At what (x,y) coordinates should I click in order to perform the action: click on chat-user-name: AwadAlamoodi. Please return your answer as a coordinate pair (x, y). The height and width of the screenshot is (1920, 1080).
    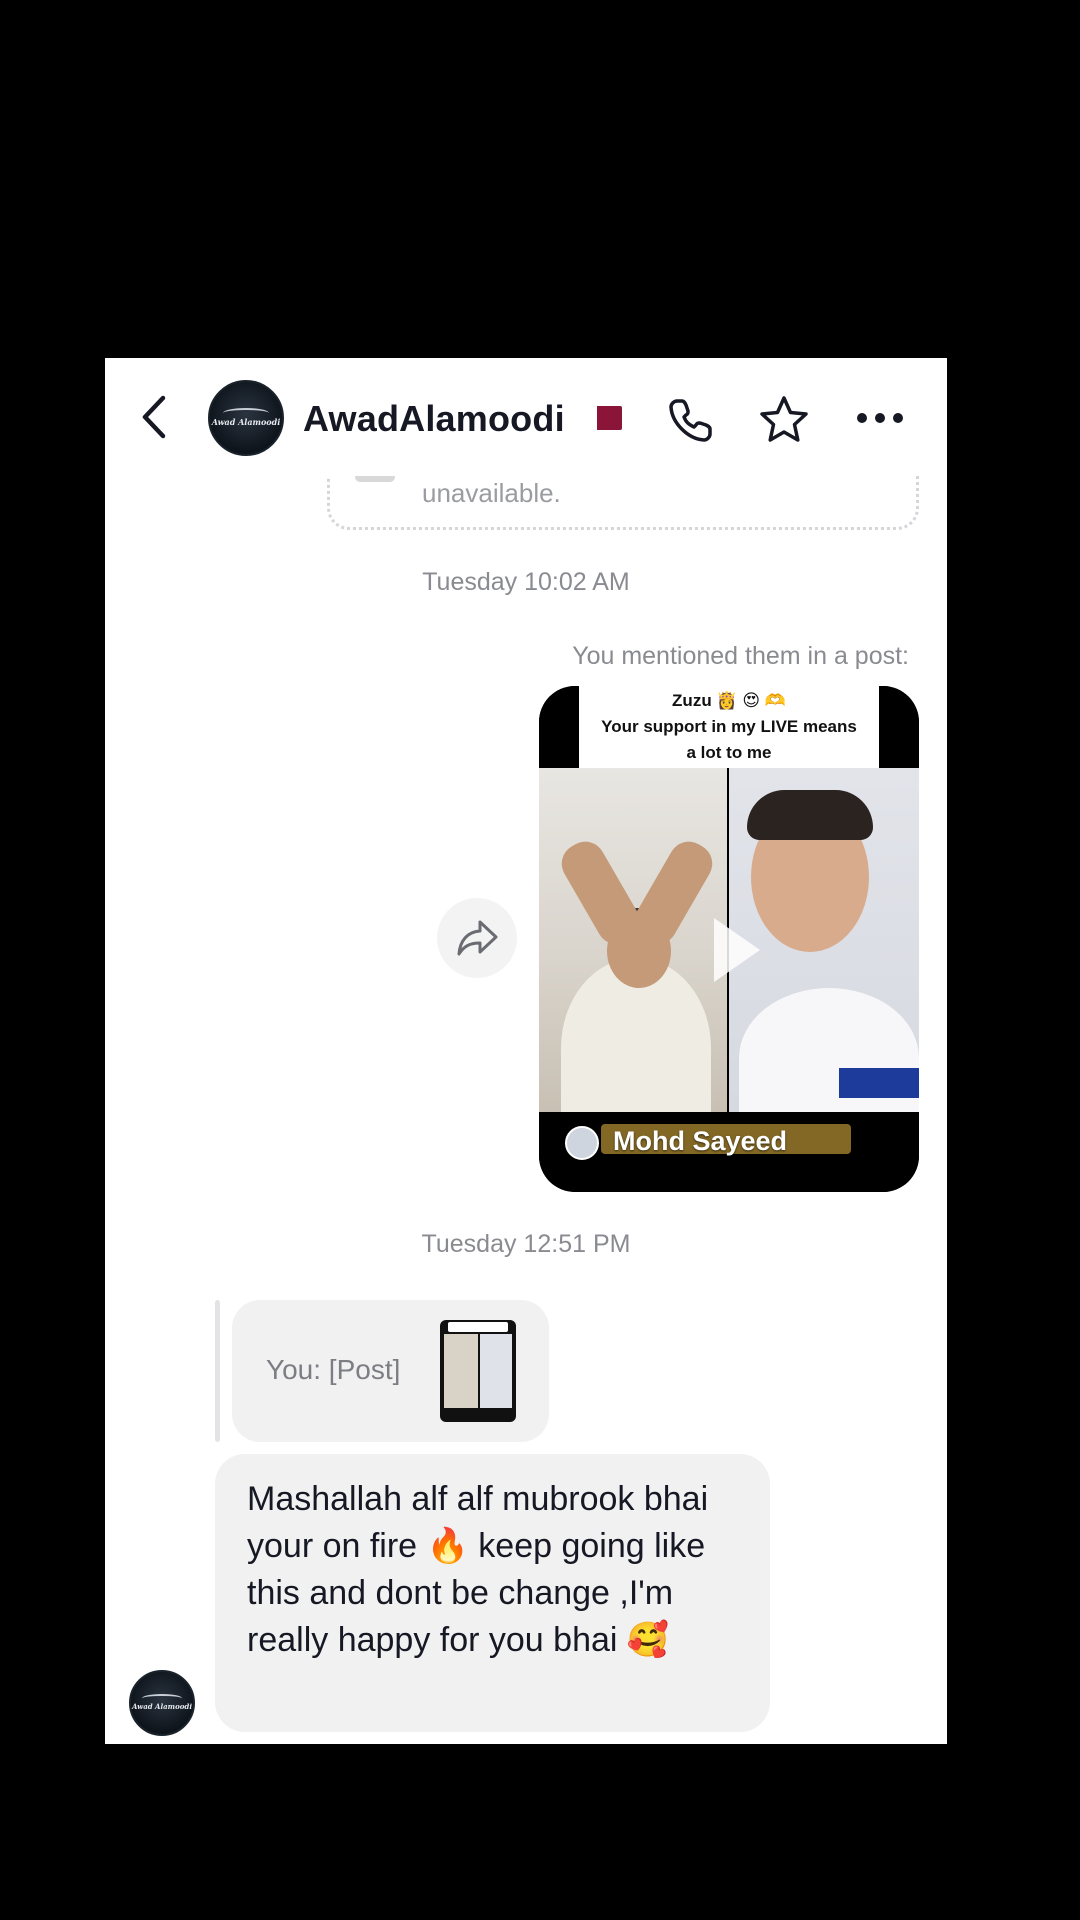
    Looking at the image, I should click on (434, 419).